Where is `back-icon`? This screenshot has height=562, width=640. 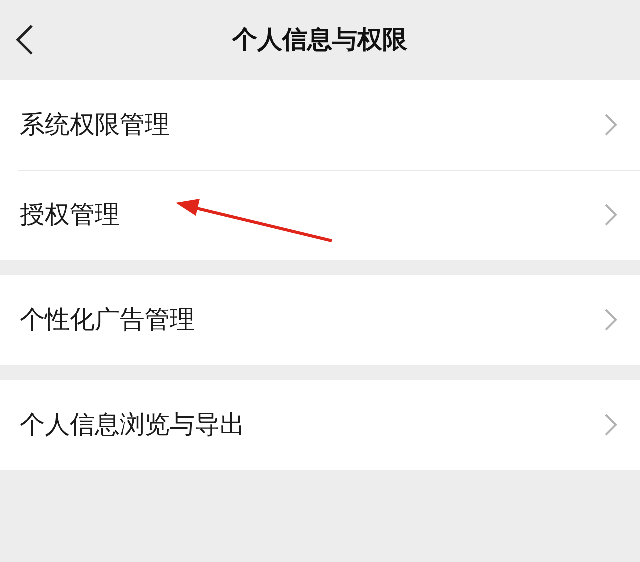 back-icon is located at coordinates (25, 40).